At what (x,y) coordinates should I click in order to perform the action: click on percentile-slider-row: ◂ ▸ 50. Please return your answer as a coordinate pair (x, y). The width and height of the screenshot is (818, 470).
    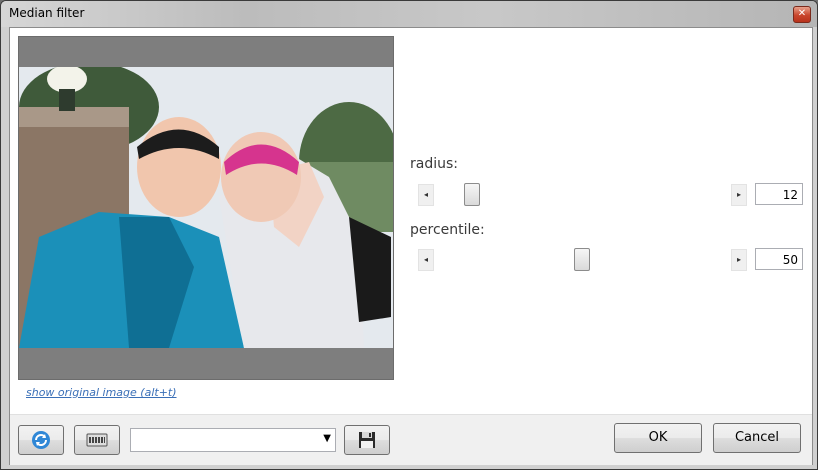
    Looking at the image, I should click on (611, 259).